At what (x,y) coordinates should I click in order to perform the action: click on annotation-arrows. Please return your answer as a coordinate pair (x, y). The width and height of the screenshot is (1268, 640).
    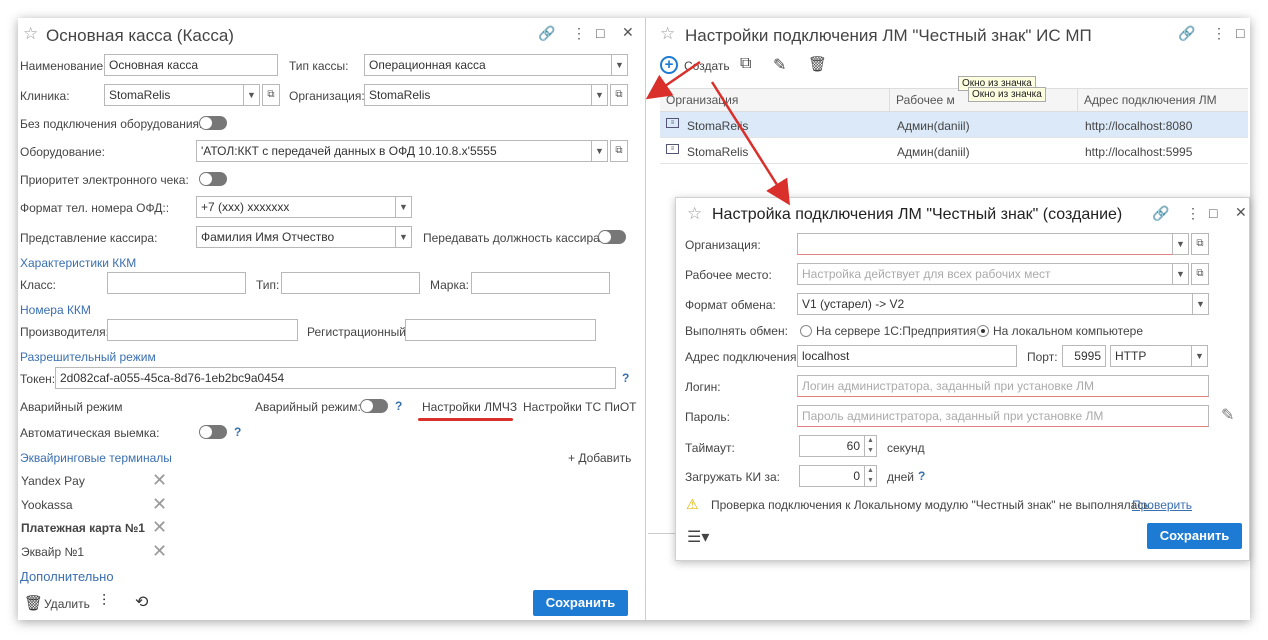
    Looking at the image, I should click on (718, 133).